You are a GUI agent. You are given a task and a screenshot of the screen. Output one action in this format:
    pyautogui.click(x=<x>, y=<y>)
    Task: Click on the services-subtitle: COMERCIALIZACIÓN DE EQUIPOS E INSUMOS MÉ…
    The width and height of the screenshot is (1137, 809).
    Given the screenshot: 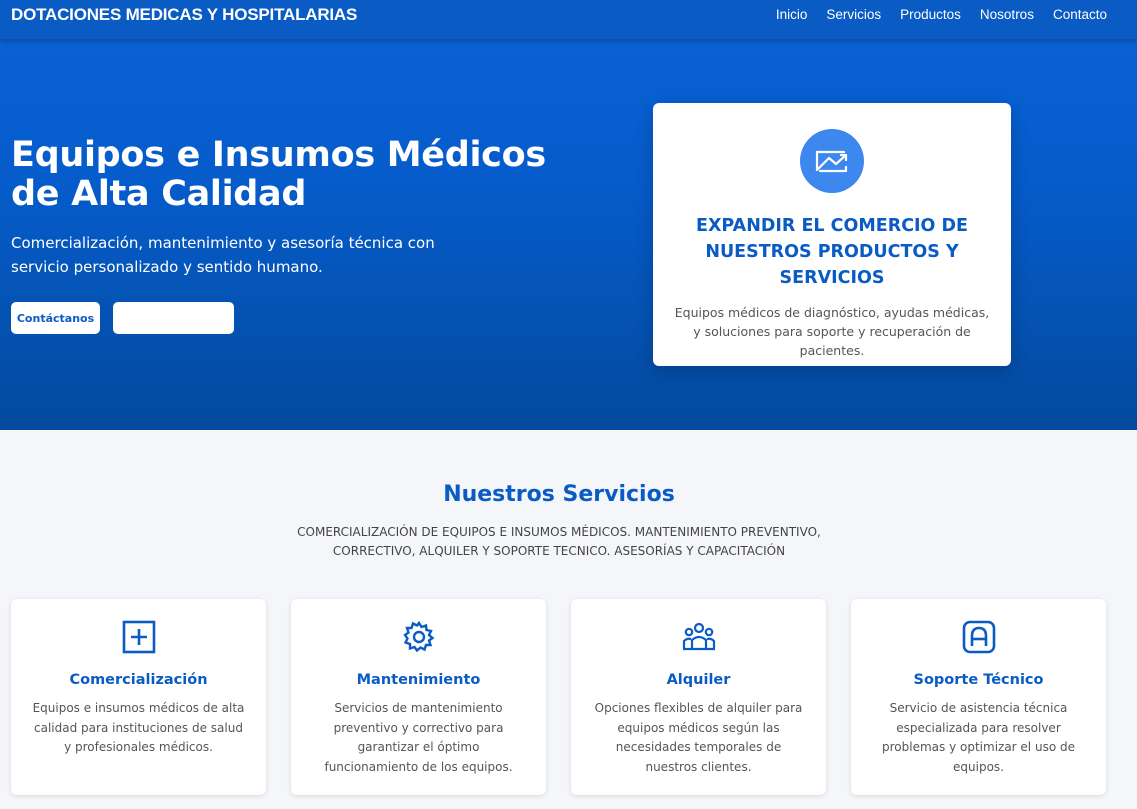 What is the action you would take?
    pyautogui.click(x=559, y=541)
    